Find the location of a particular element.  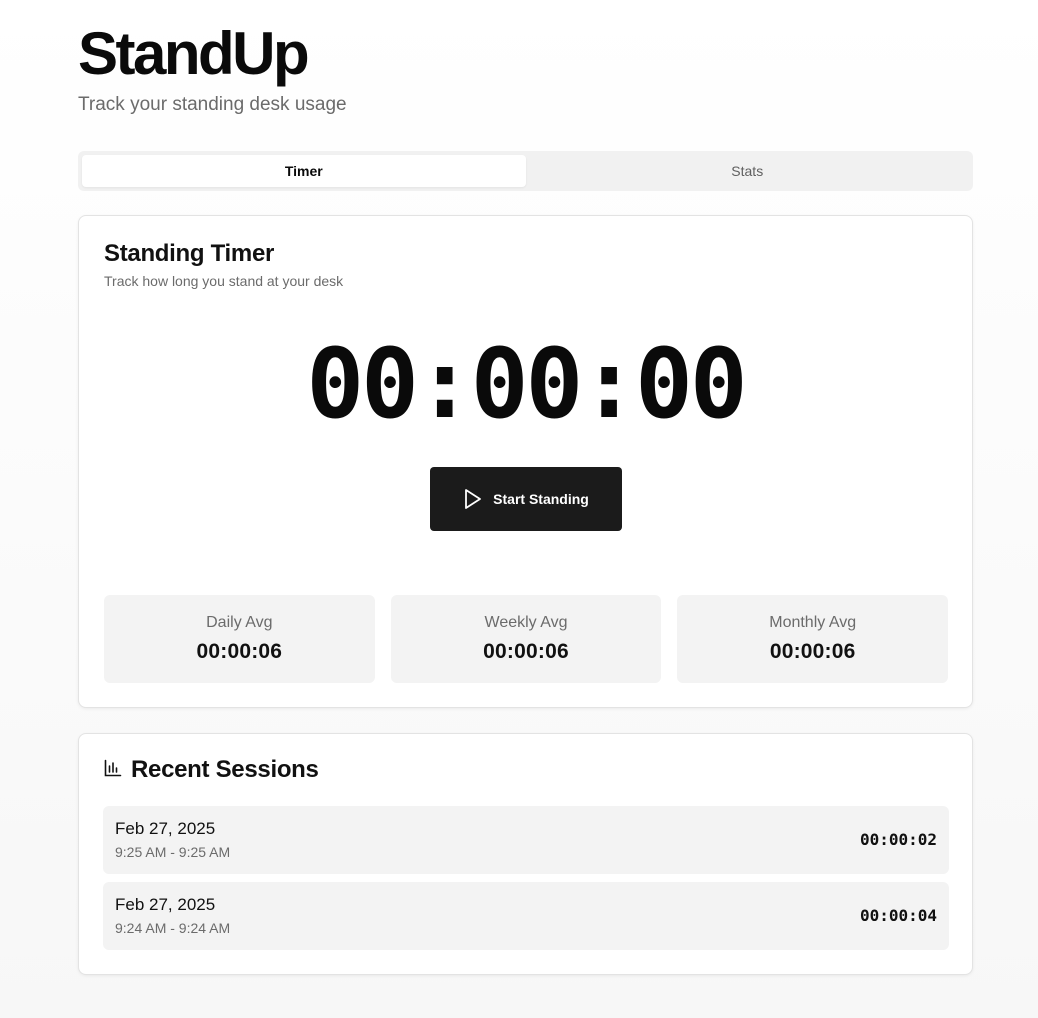

timer-display: 00:00:00 is located at coordinates (526, 384).